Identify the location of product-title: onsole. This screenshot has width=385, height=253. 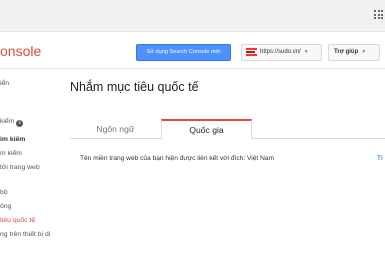
(20, 51).